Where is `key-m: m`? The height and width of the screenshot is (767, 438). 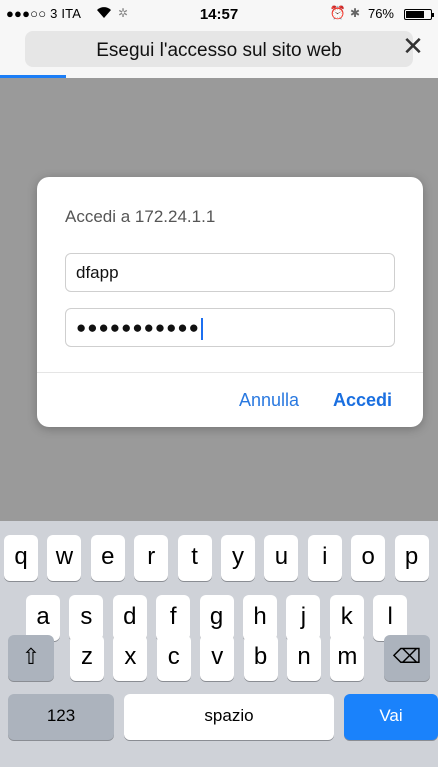
key-m: m is located at coordinates (347, 658).